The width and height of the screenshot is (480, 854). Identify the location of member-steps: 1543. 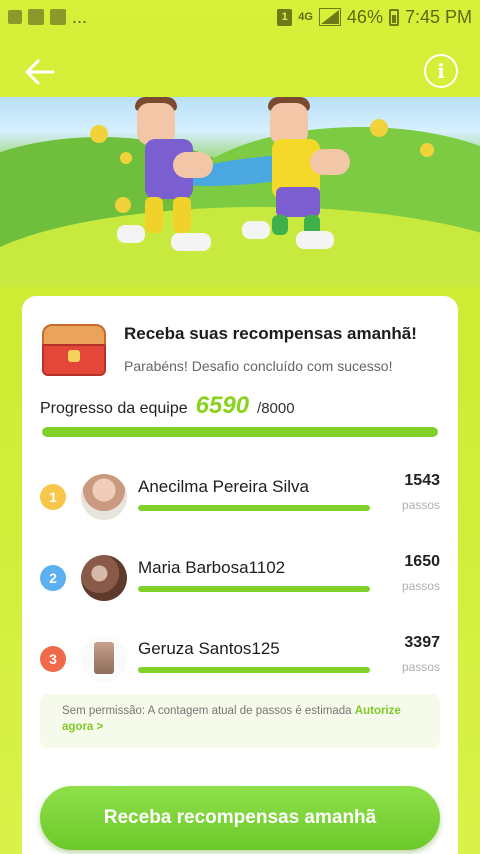
(422, 480).